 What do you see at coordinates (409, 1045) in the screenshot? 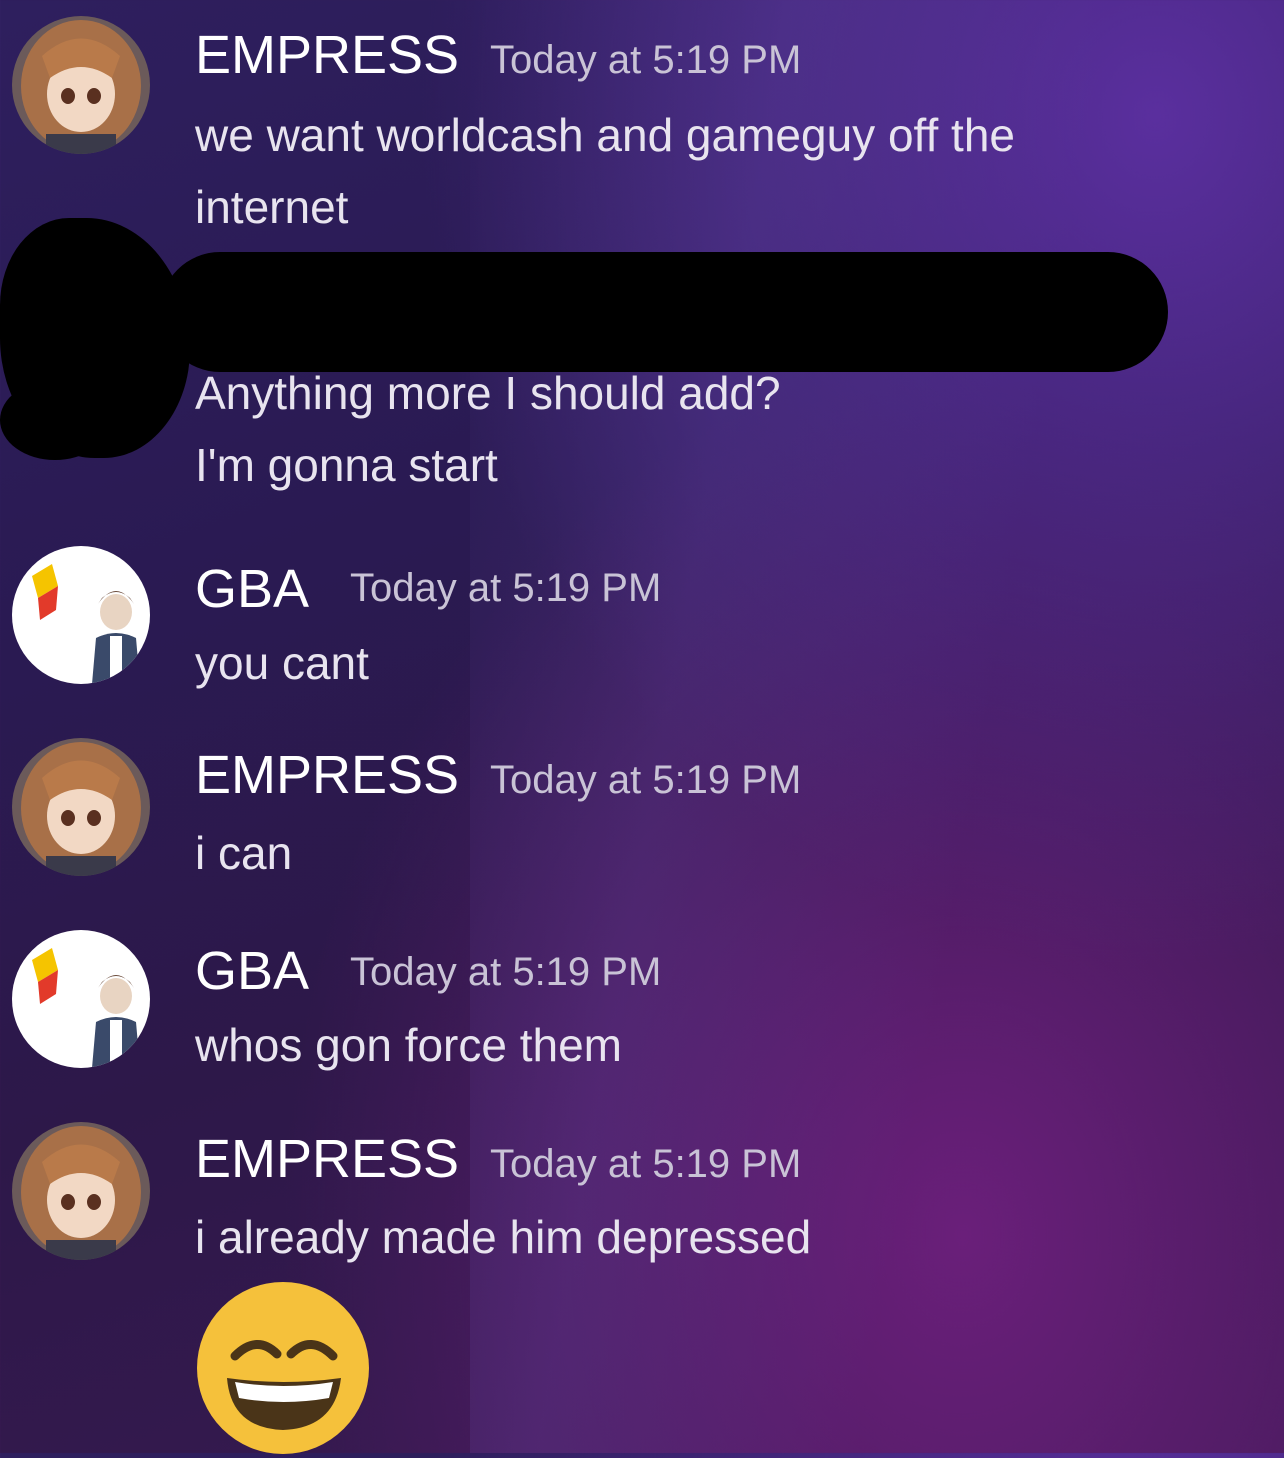
I see `message-text: whos gon force them` at bounding box center [409, 1045].